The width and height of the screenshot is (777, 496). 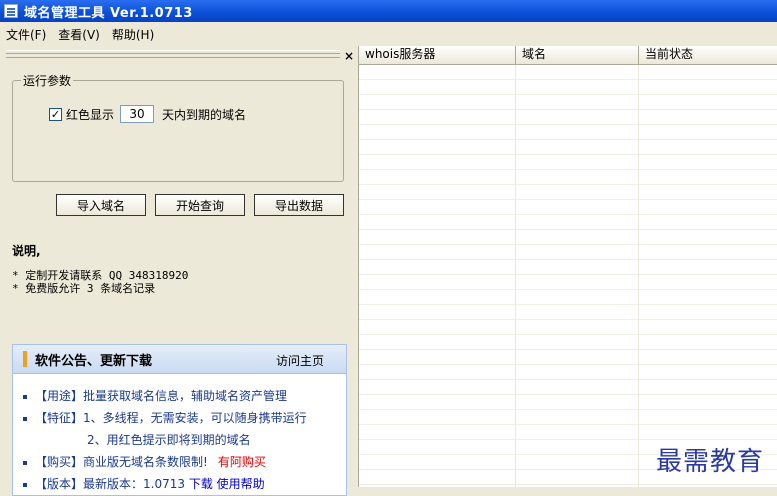 What do you see at coordinates (577, 55) in the screenshot?
I see `column-header-domain: 域名` at bounding box center [577, 55].